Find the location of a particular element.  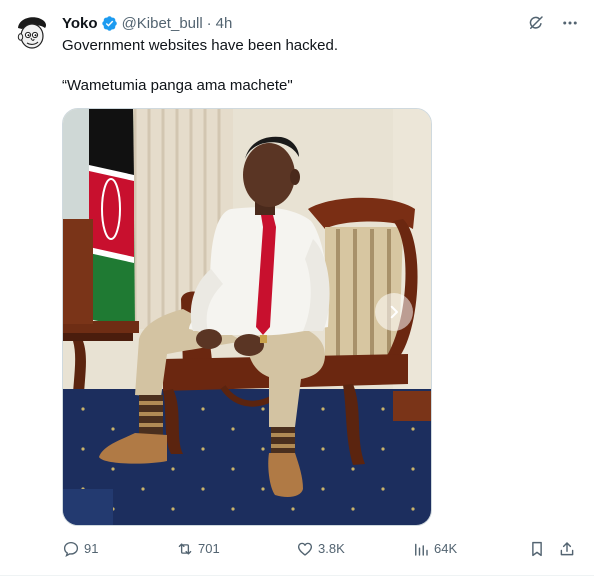

repost-count: 701 is located at coordinates (209, 548).